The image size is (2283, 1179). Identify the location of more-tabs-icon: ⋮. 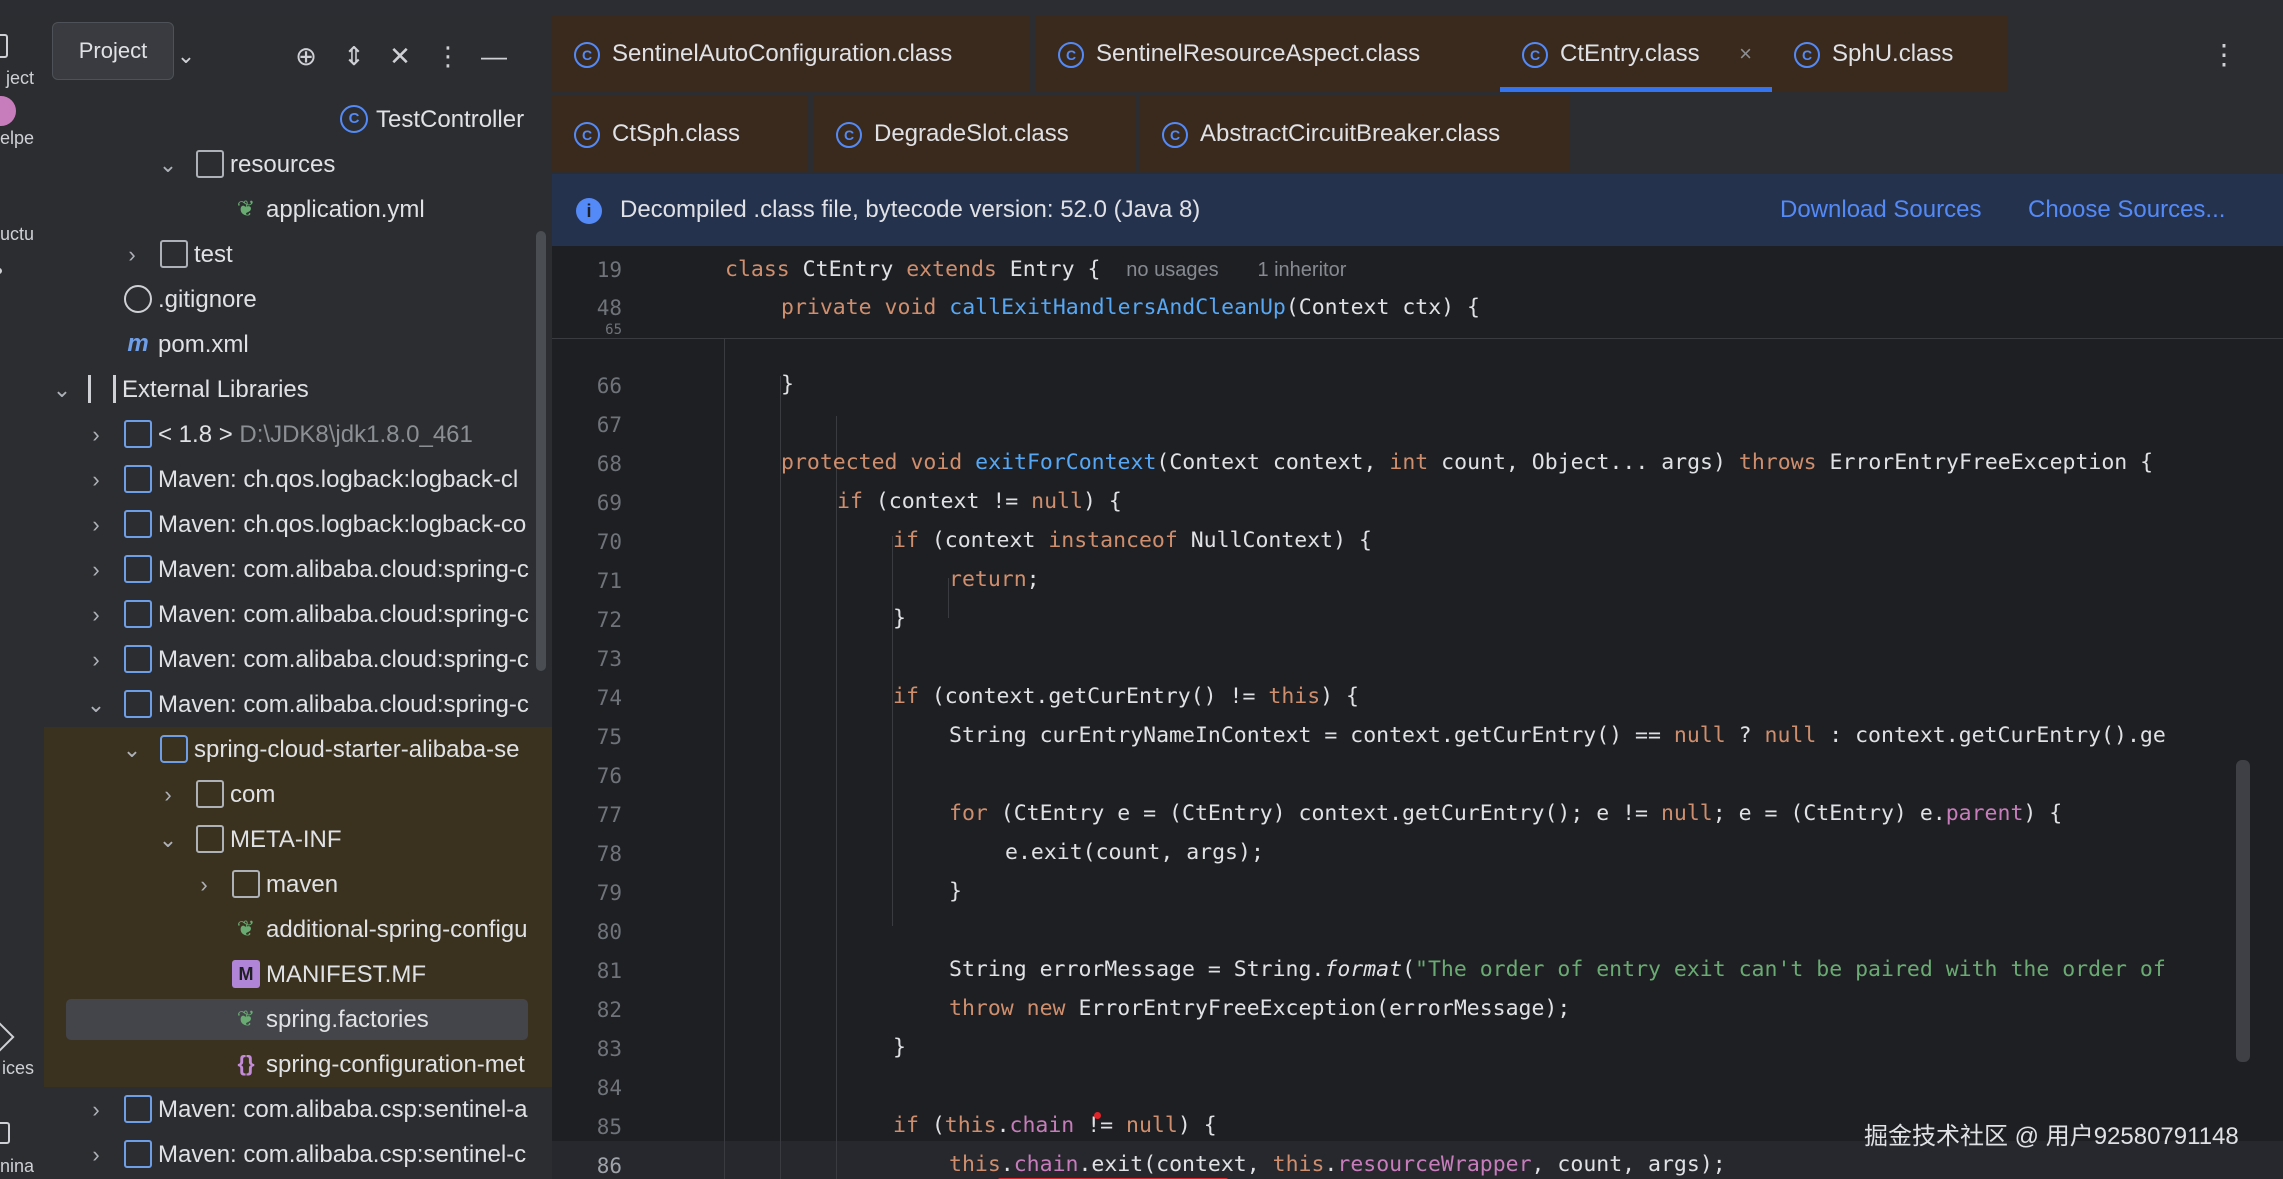
(2224, 54).